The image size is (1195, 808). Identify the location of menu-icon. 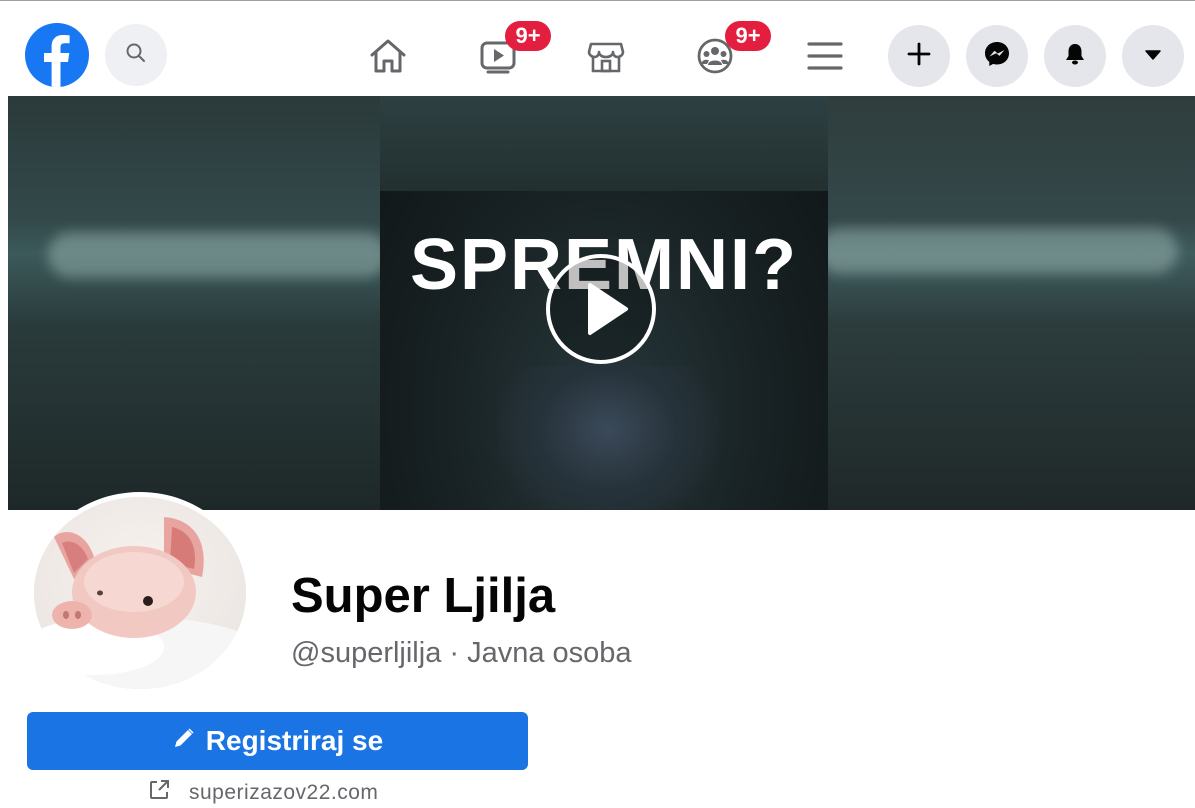
(825, 58).